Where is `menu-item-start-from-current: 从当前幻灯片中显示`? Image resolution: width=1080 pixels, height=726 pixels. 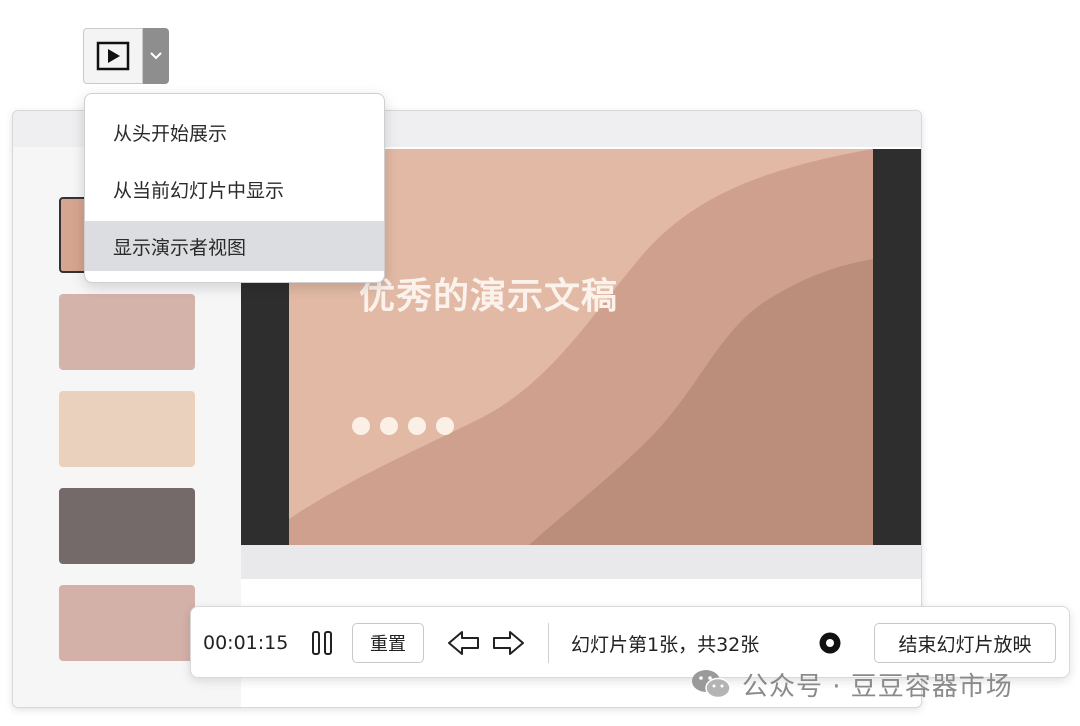 menu-item-start-from-current: 从当前幻灯片中显示 is located at coordinates (234, 189).